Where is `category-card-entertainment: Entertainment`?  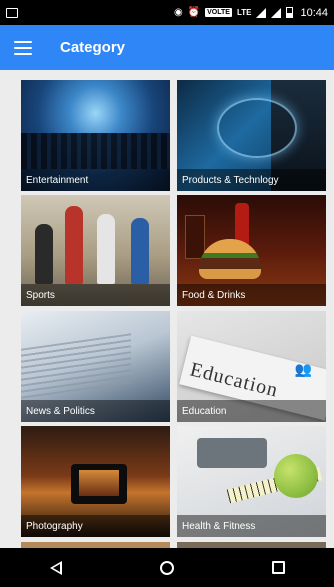 category-card-entertainment: Entertainment is located at coordinates (95, 135).